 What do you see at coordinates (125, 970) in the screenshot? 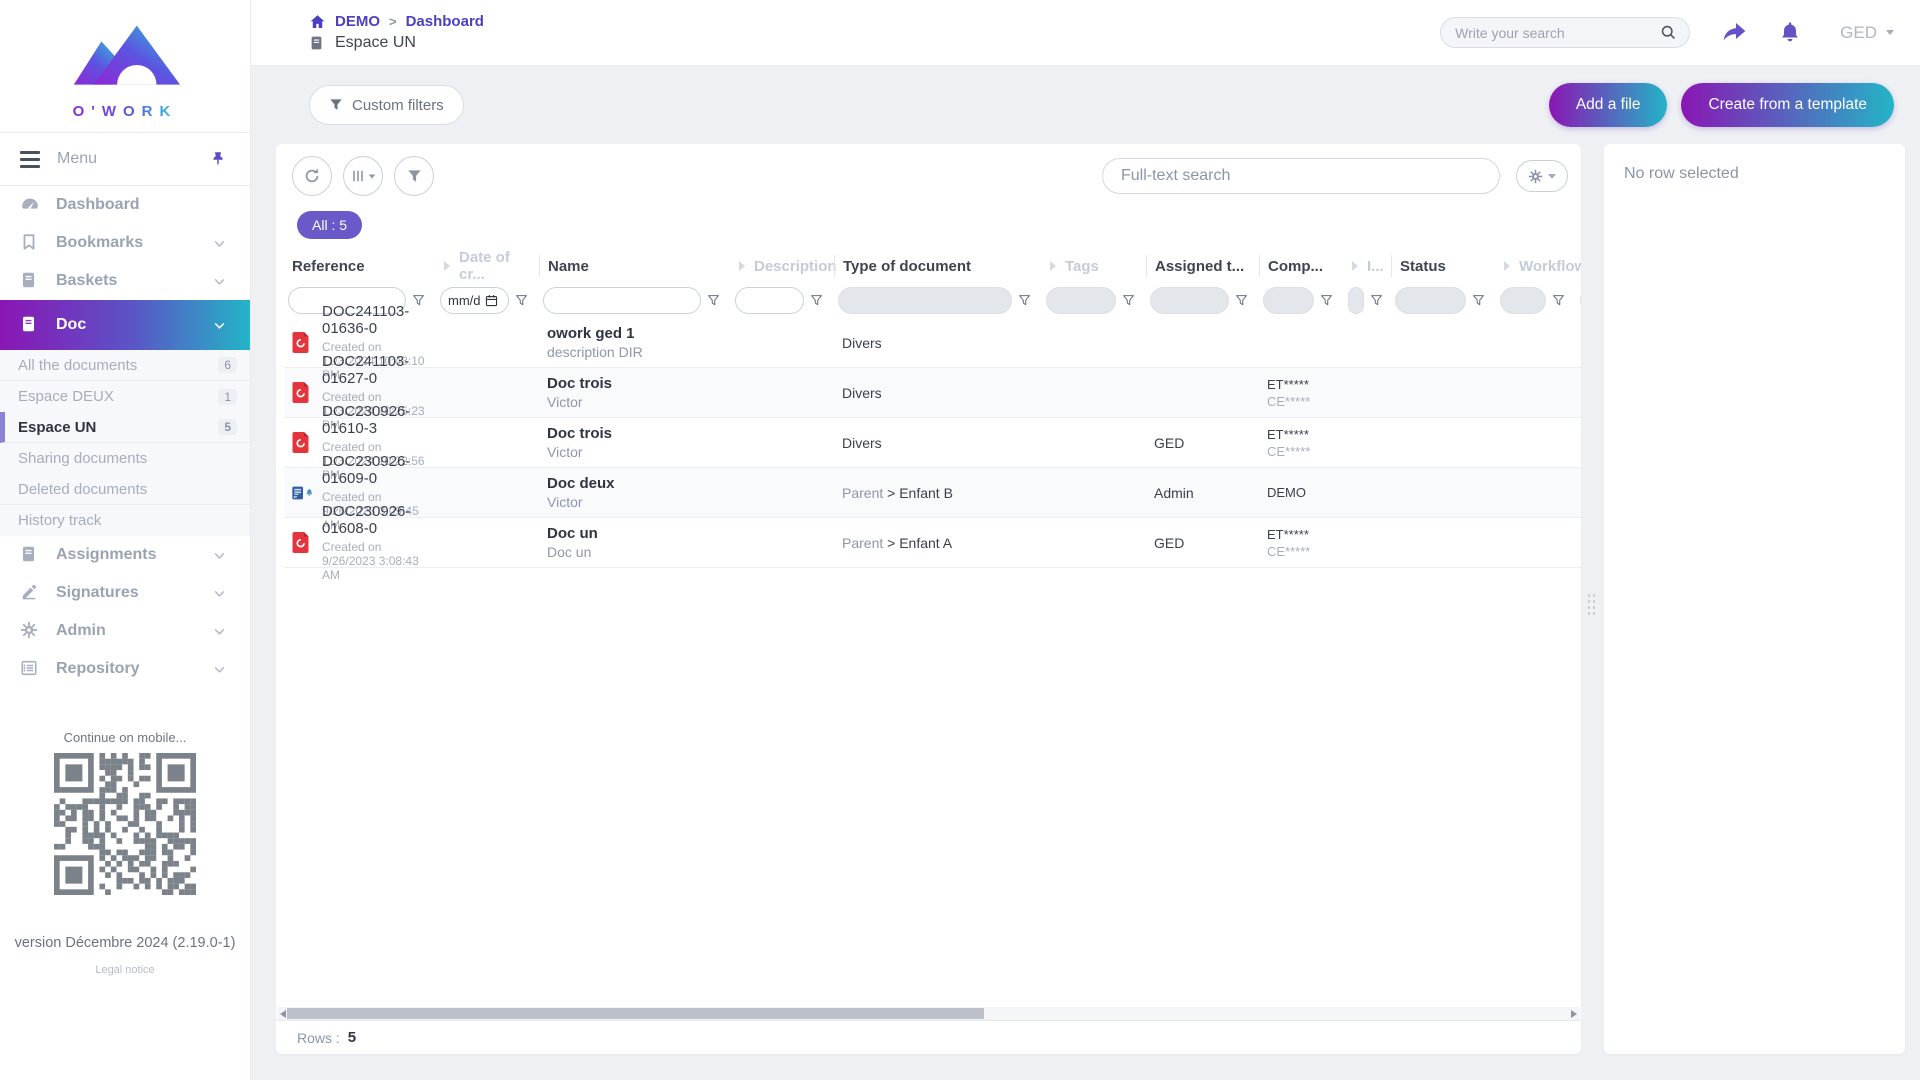
I see `legal-notice-link: Legal notice` at bounding box center [125, 970].